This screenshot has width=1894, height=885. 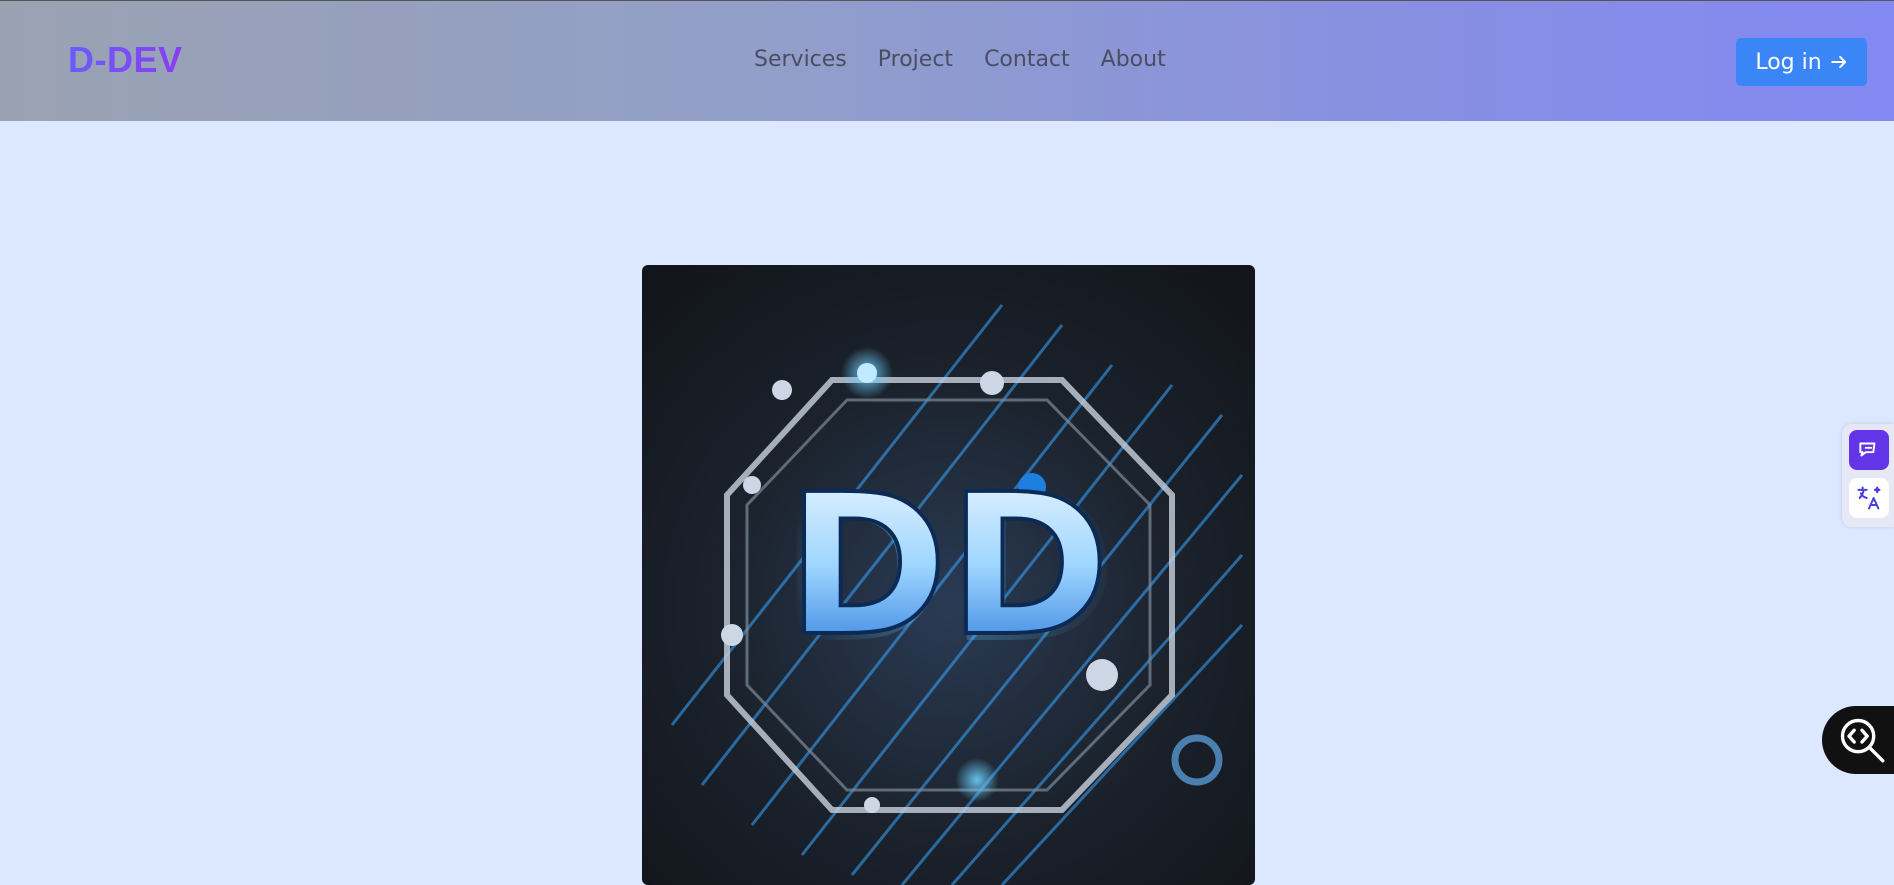 What do you see at coordinates (1858, 740) in the screenshot?
I see `code-search-icon` at bounding box center [1858, 740].